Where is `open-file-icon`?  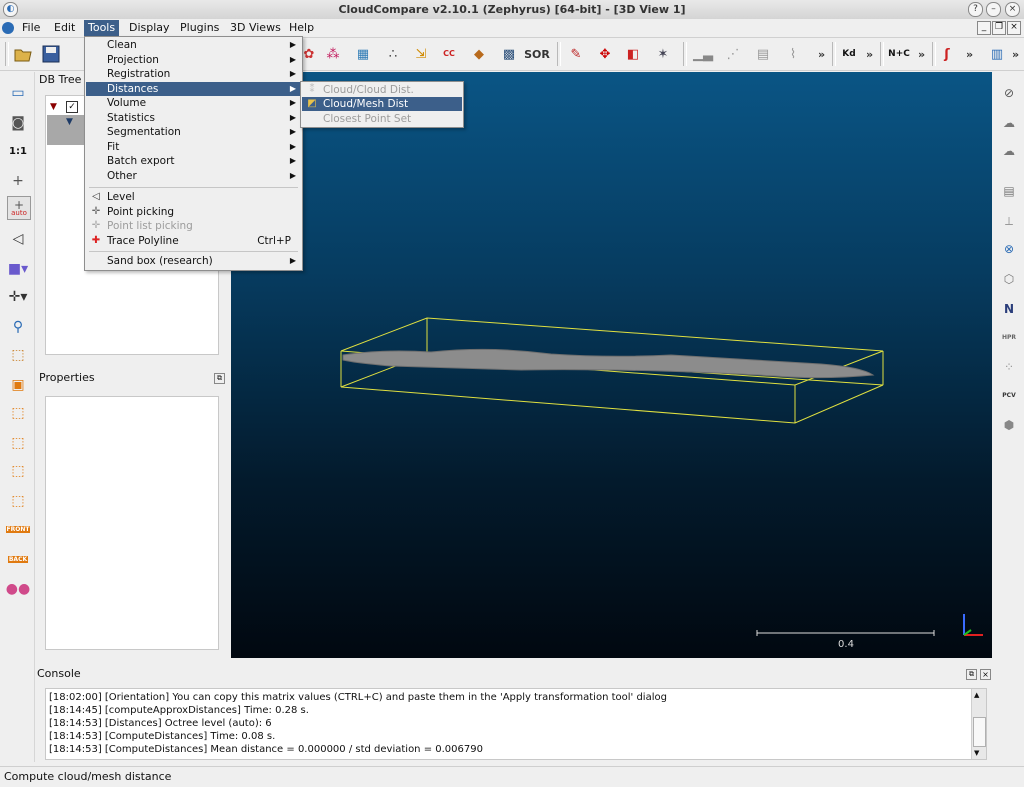
open-file-icon is located at coordinates (23, 54).